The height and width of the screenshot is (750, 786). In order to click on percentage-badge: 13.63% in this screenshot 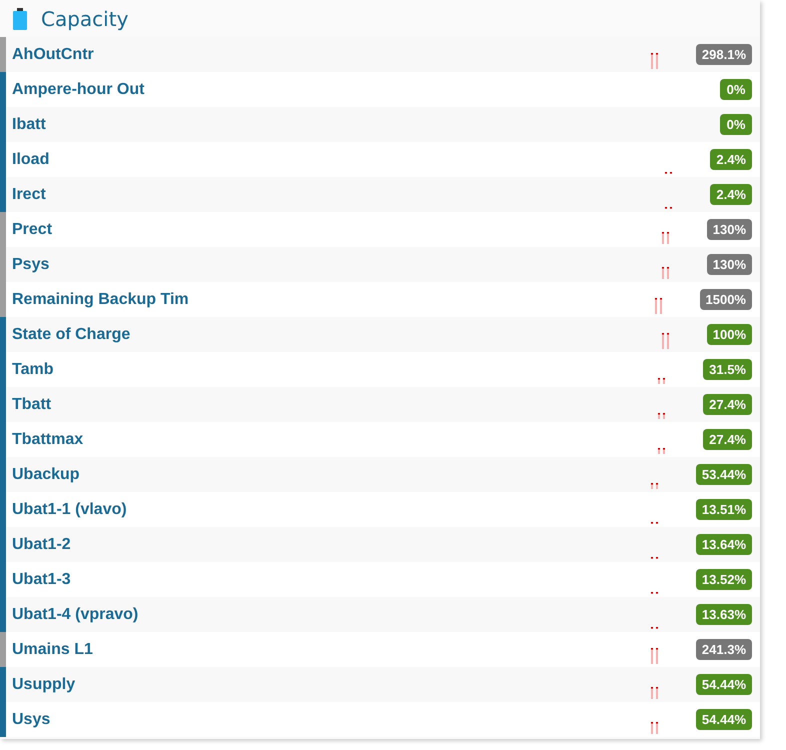, I will do `click(724, 614)`.